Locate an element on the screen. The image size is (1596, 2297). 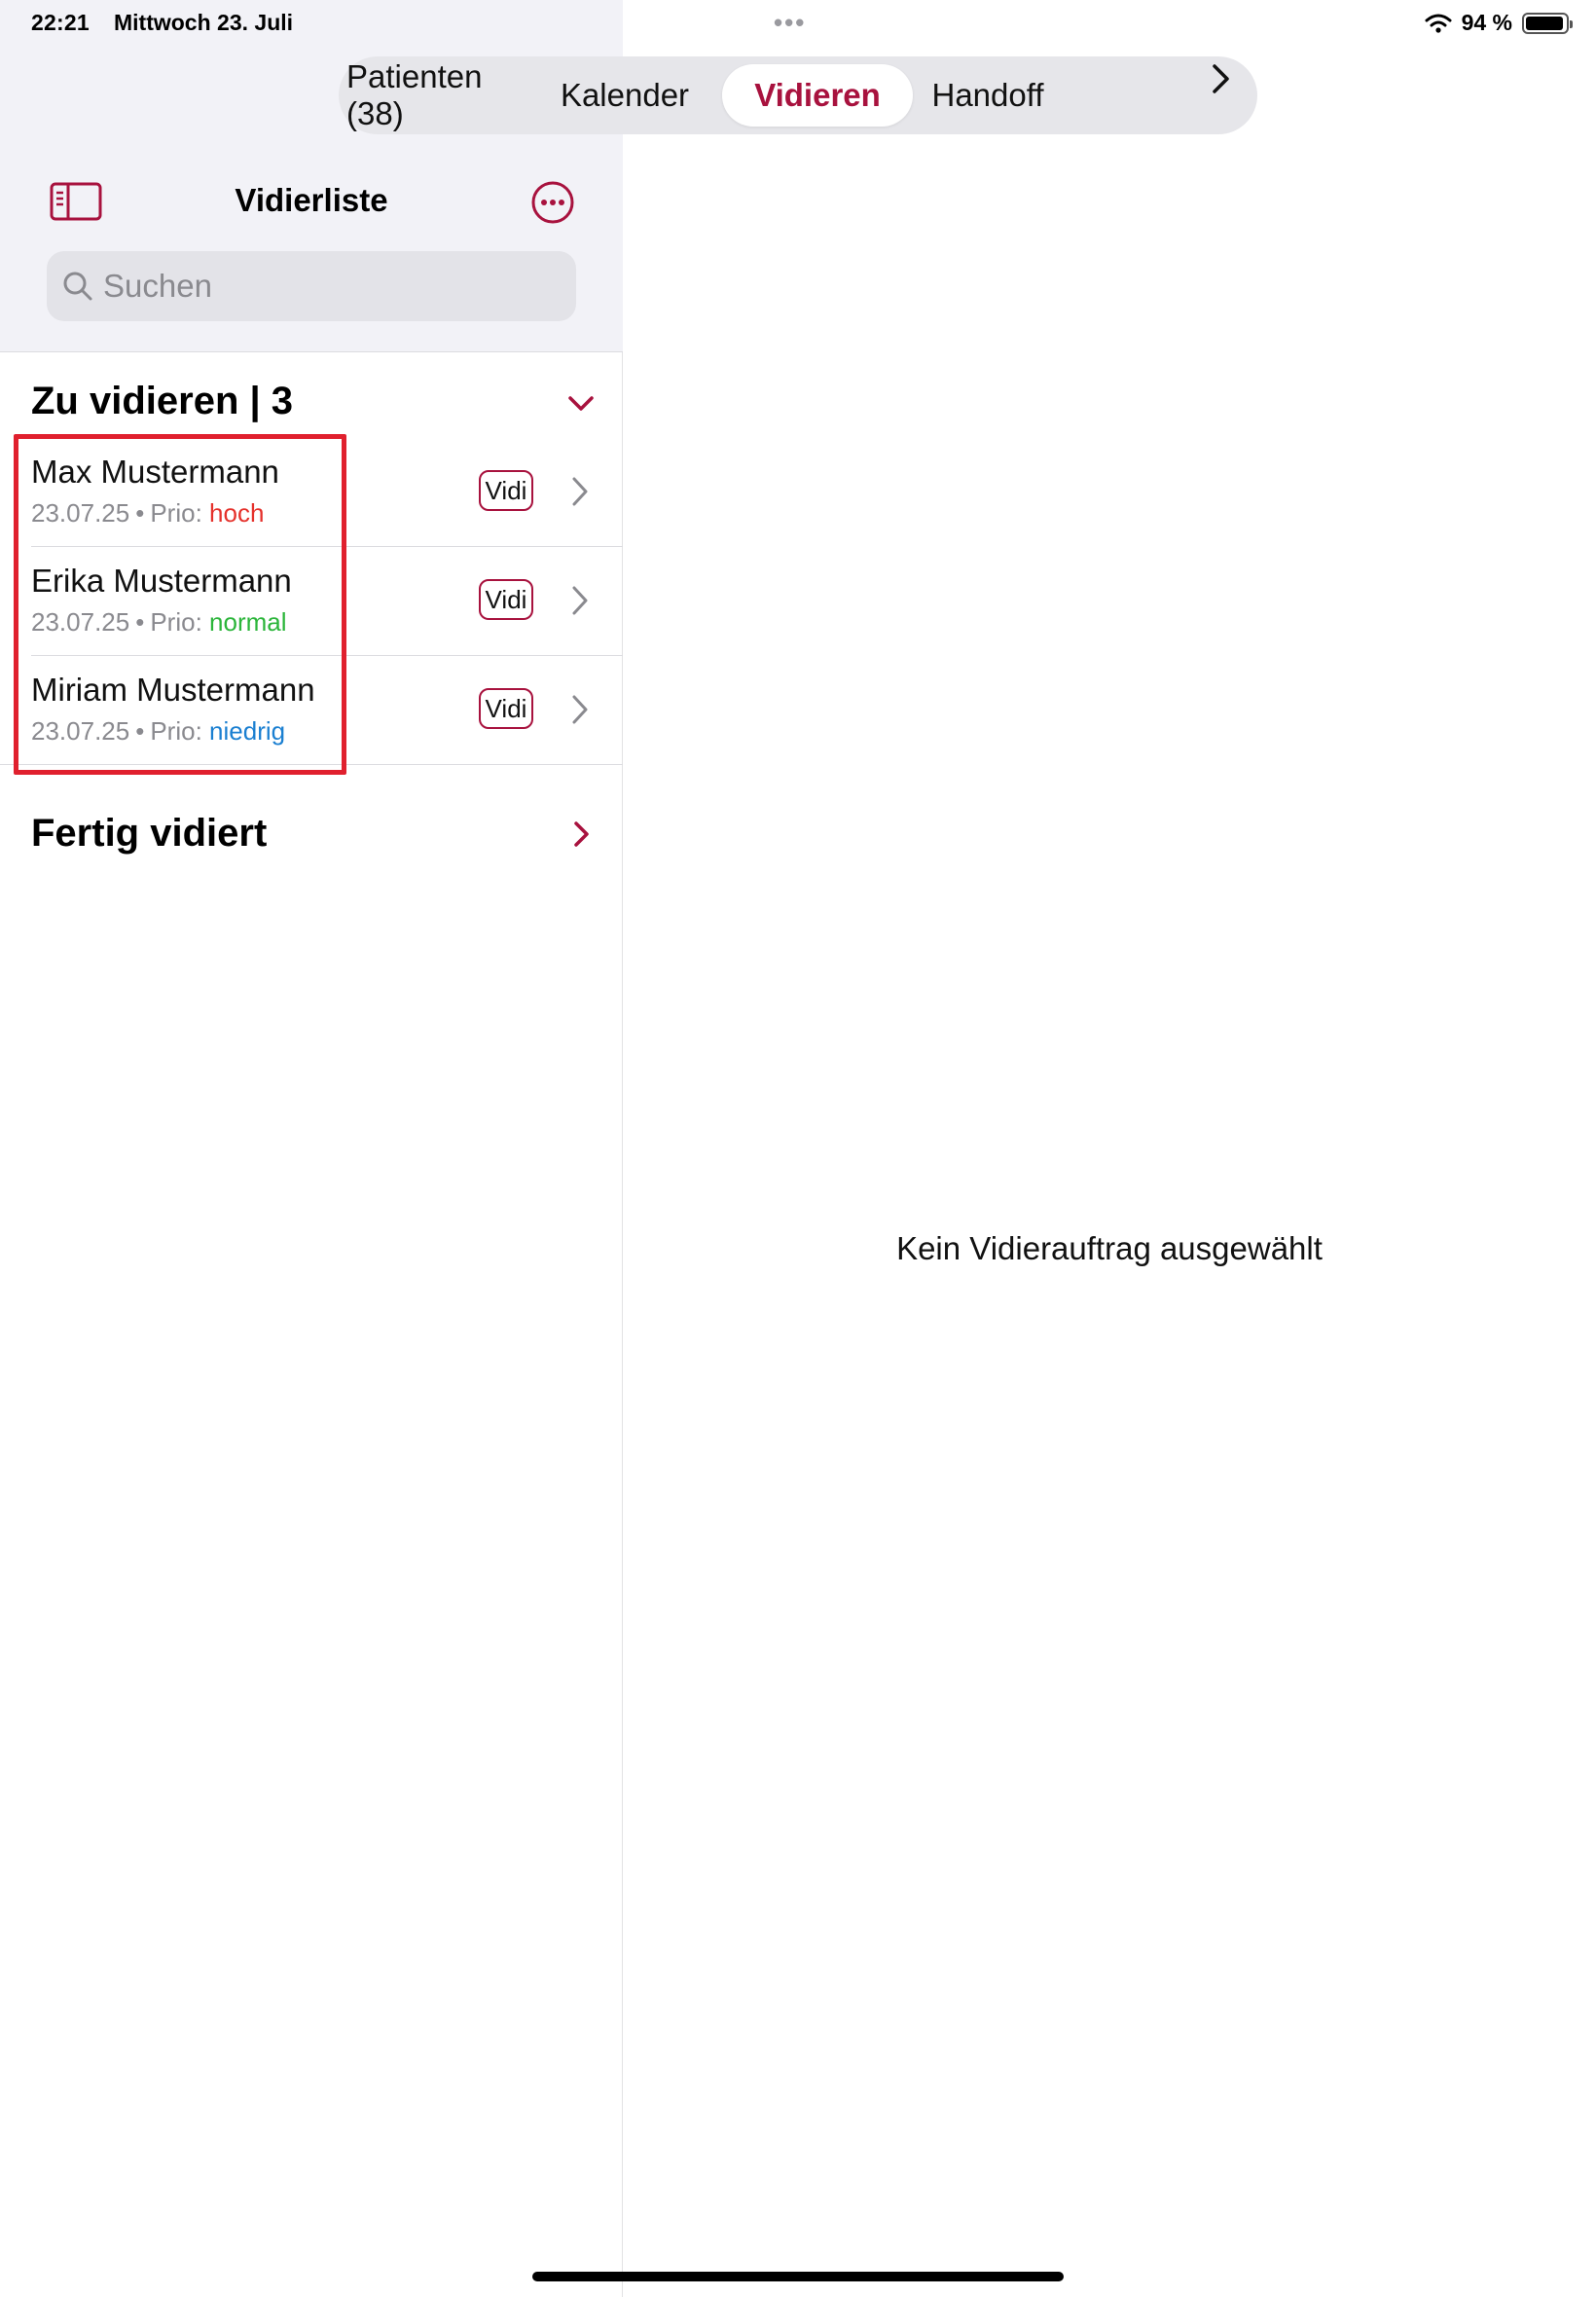
tab-vidieren: Vidieren is located at coordinates (817, 95).